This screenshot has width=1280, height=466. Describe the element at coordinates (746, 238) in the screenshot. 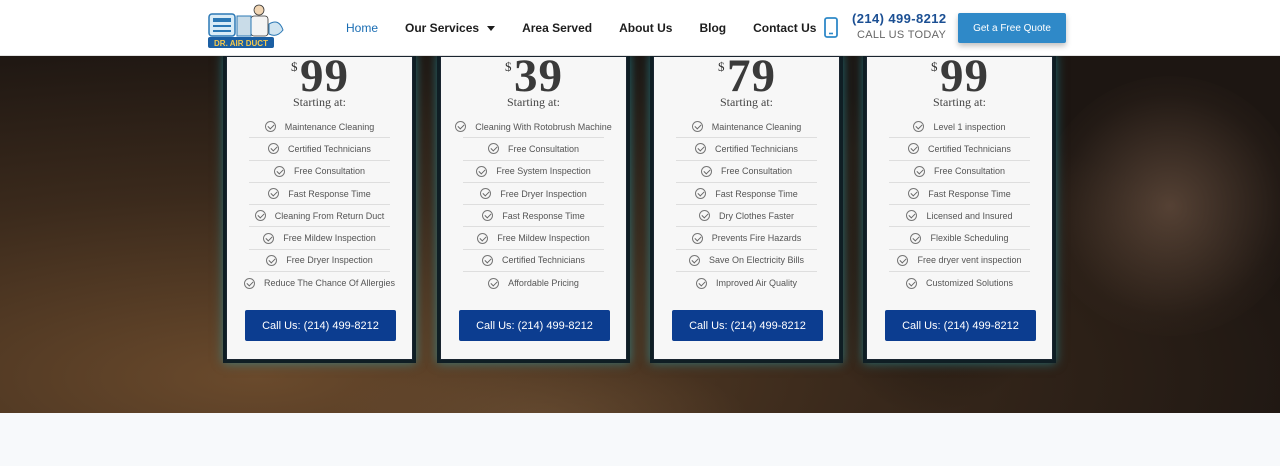

I see `feature-item: Prevents Fire Hazards` at that location.